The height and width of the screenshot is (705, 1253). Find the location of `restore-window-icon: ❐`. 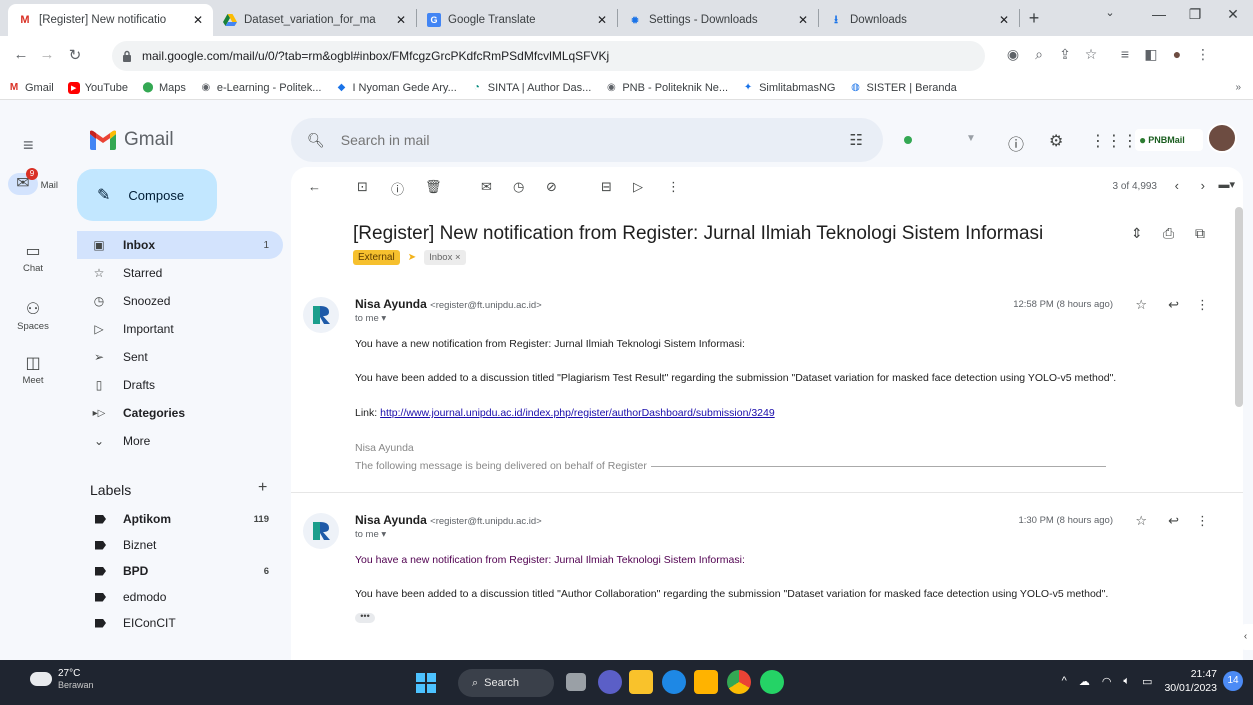

restore-window-icon: ❐ is located at coordinates (1195, 14).